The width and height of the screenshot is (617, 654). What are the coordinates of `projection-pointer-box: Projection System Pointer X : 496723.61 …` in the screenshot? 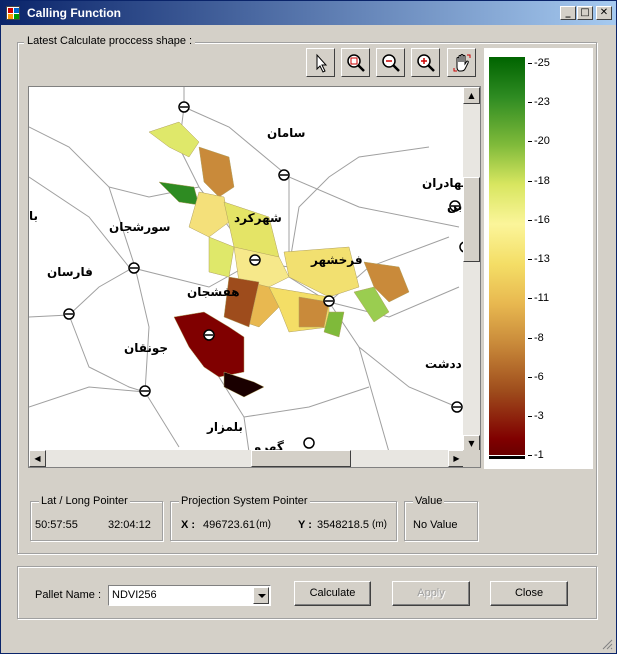 It's located at (283, 518).